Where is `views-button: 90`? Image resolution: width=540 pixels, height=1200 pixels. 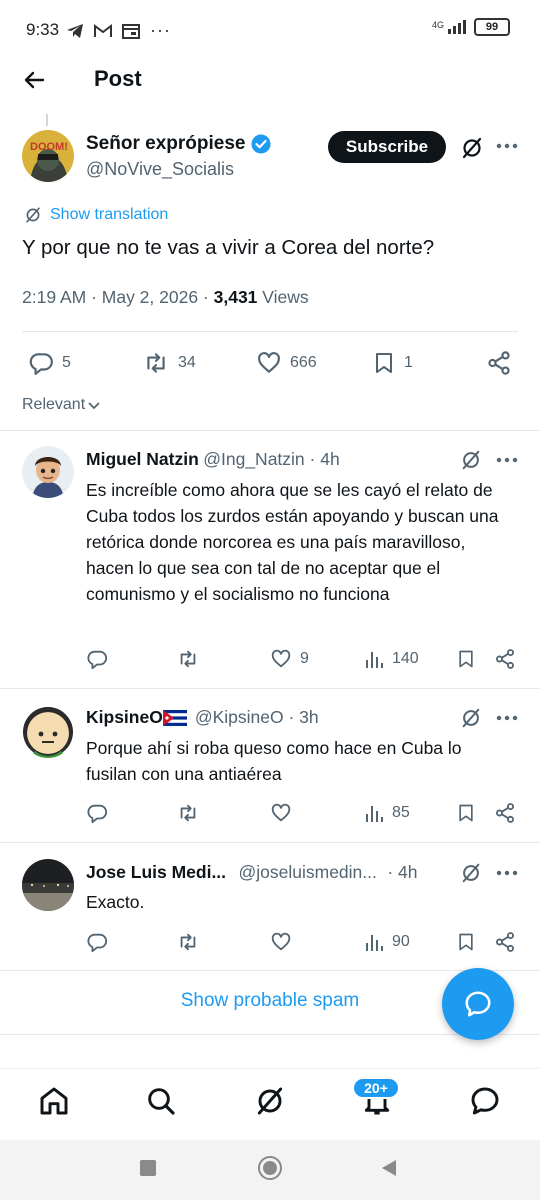 views-button: 90 is located at coordinates (387, 942).